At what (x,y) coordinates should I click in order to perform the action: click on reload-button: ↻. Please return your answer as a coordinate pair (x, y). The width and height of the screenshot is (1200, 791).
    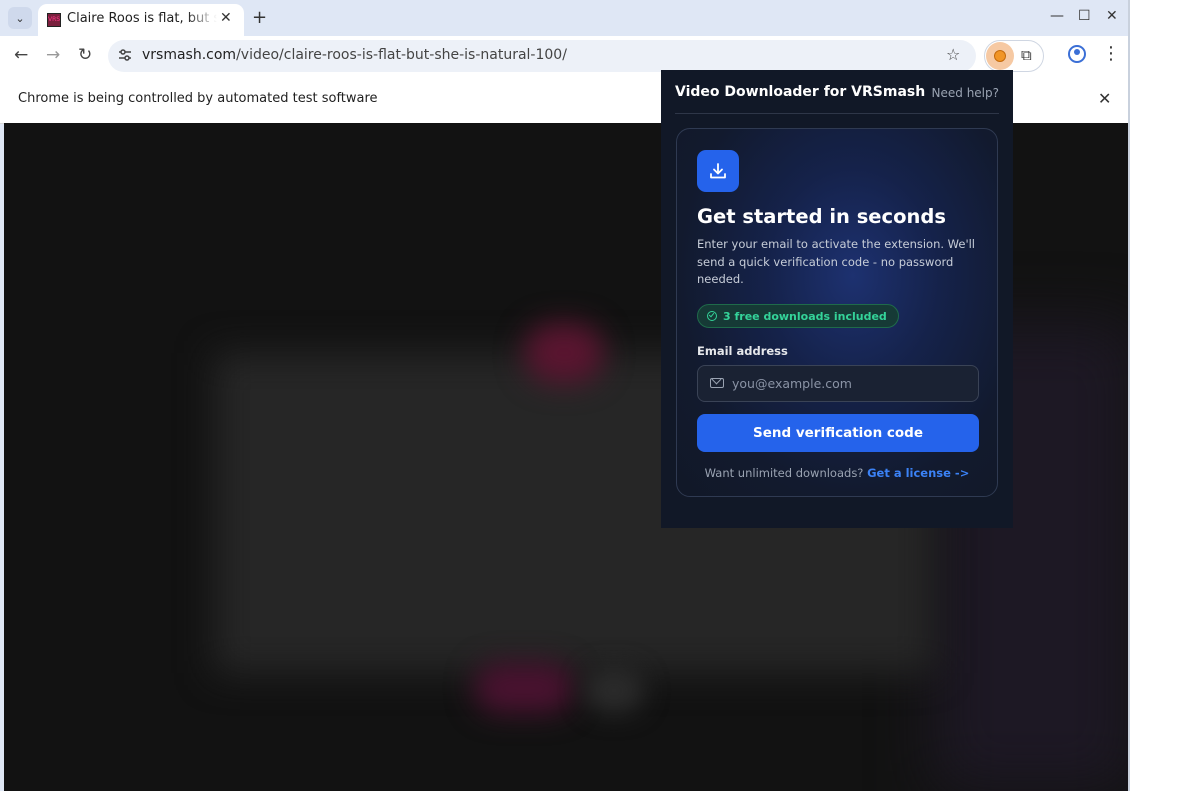
    Looking at the image, I should click on (85, 55).